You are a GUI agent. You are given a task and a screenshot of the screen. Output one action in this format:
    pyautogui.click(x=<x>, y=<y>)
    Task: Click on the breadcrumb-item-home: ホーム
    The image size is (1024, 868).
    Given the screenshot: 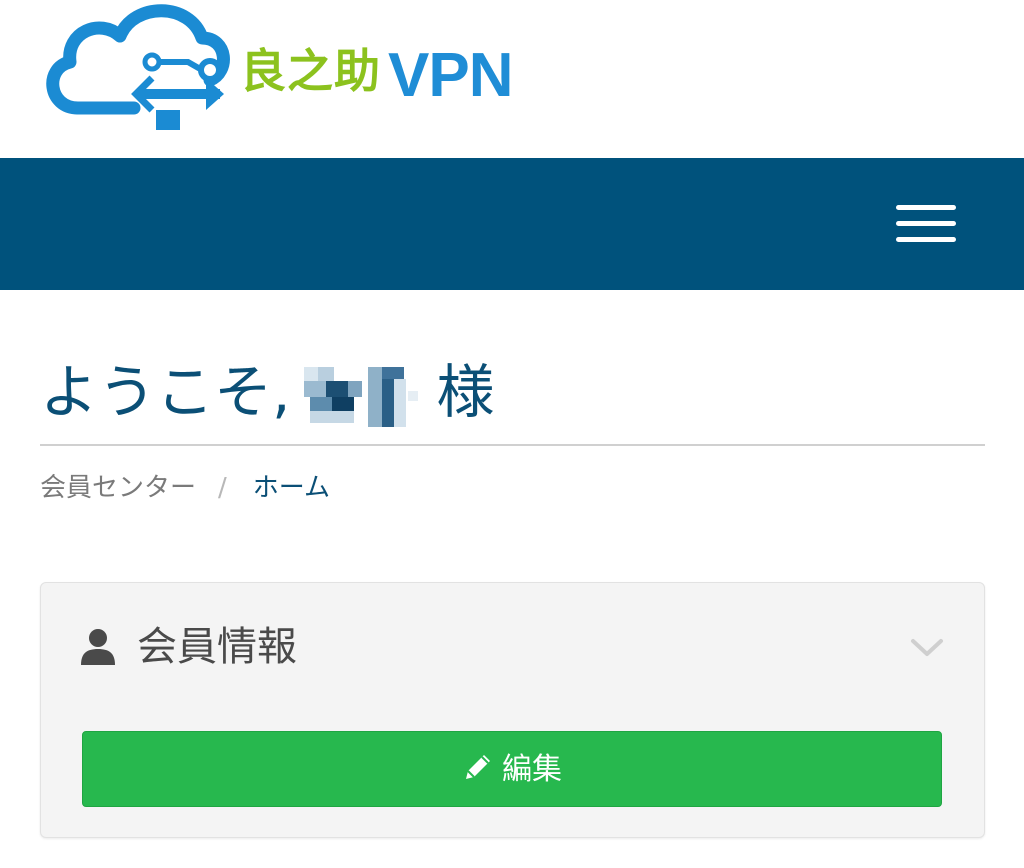 What is the action you would take?
    pyautogui.click(x=291, y=488)
    